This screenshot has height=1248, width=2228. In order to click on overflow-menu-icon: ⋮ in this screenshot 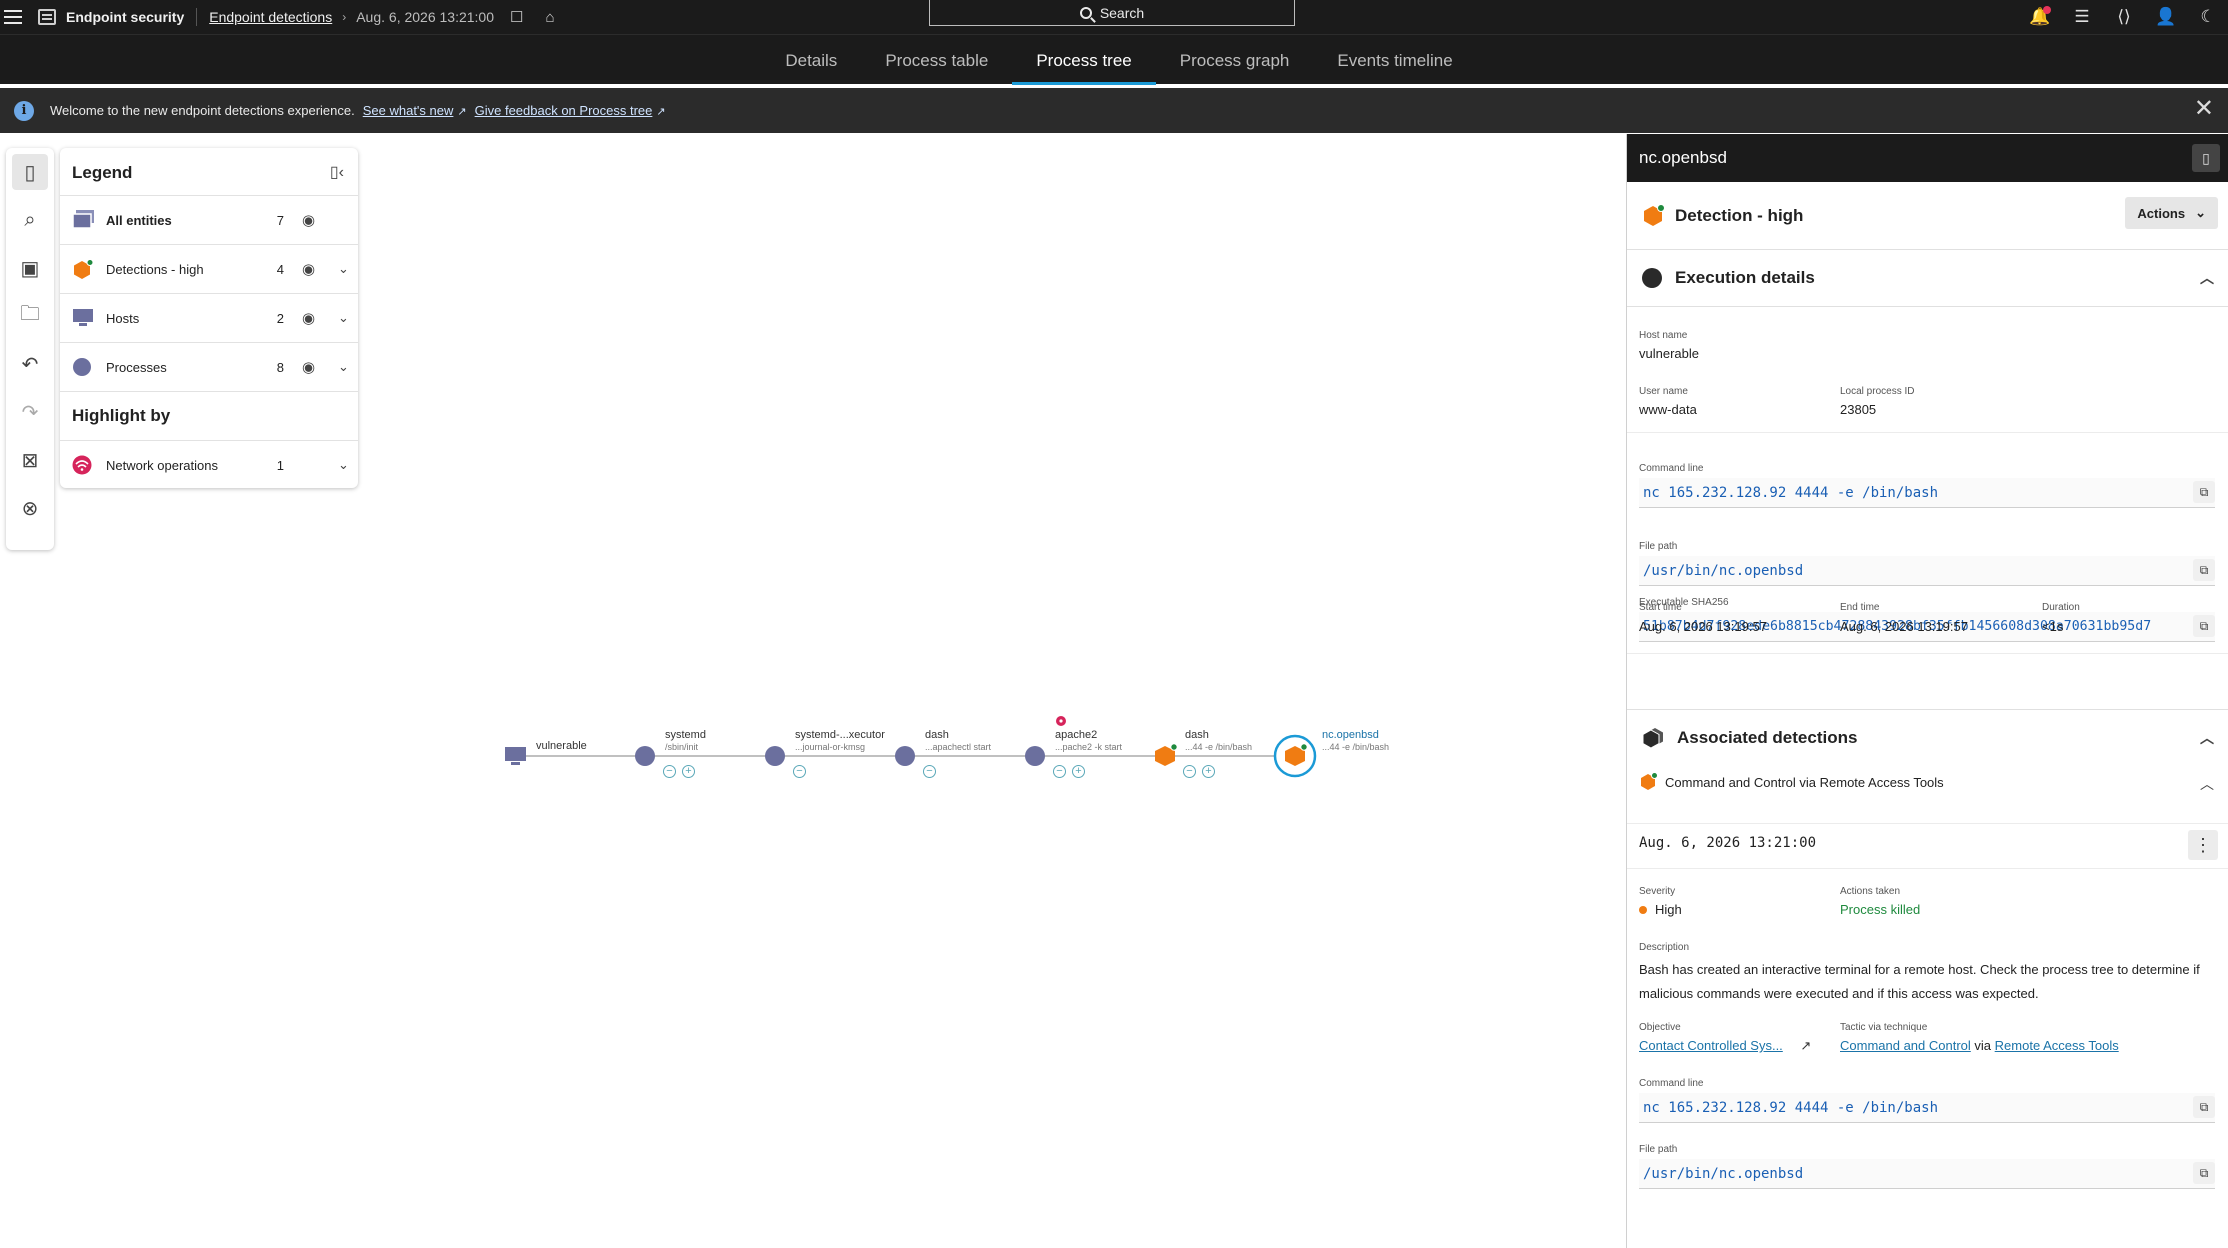, I will do `click(2203, 845)`.